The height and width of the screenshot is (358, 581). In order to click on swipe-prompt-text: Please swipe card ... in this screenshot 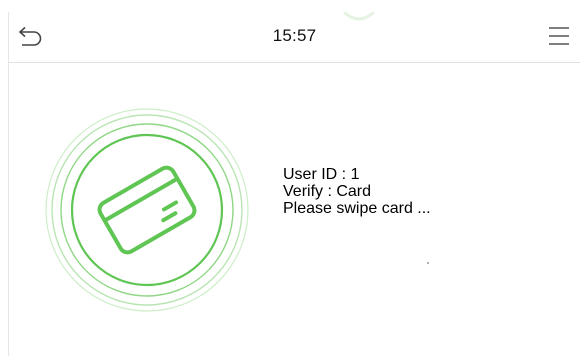, I will do `click(357, 208)`.